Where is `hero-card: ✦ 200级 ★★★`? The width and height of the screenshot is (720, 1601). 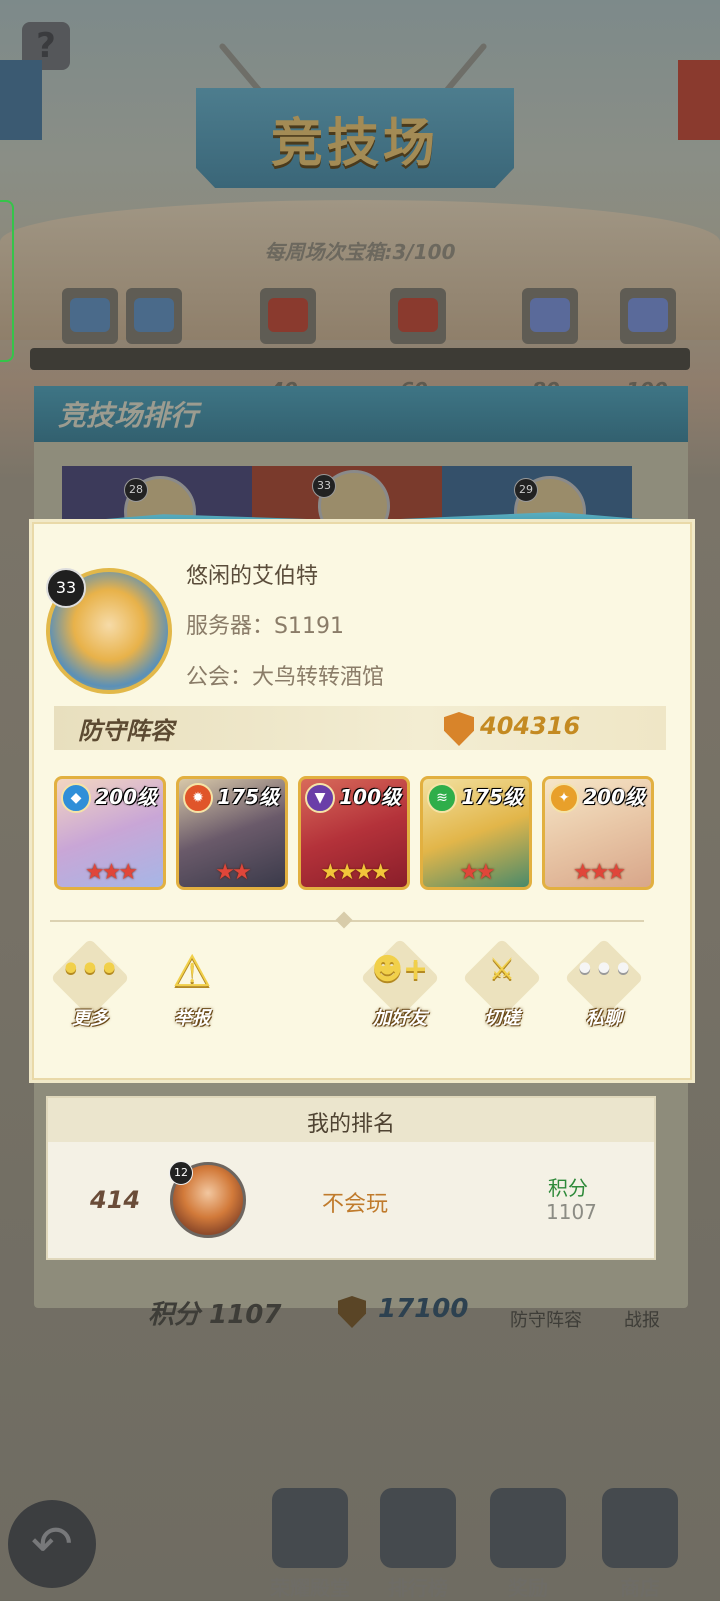 hero-card: ✦ 200级 ★★★ is located at coordinates (598, 833).